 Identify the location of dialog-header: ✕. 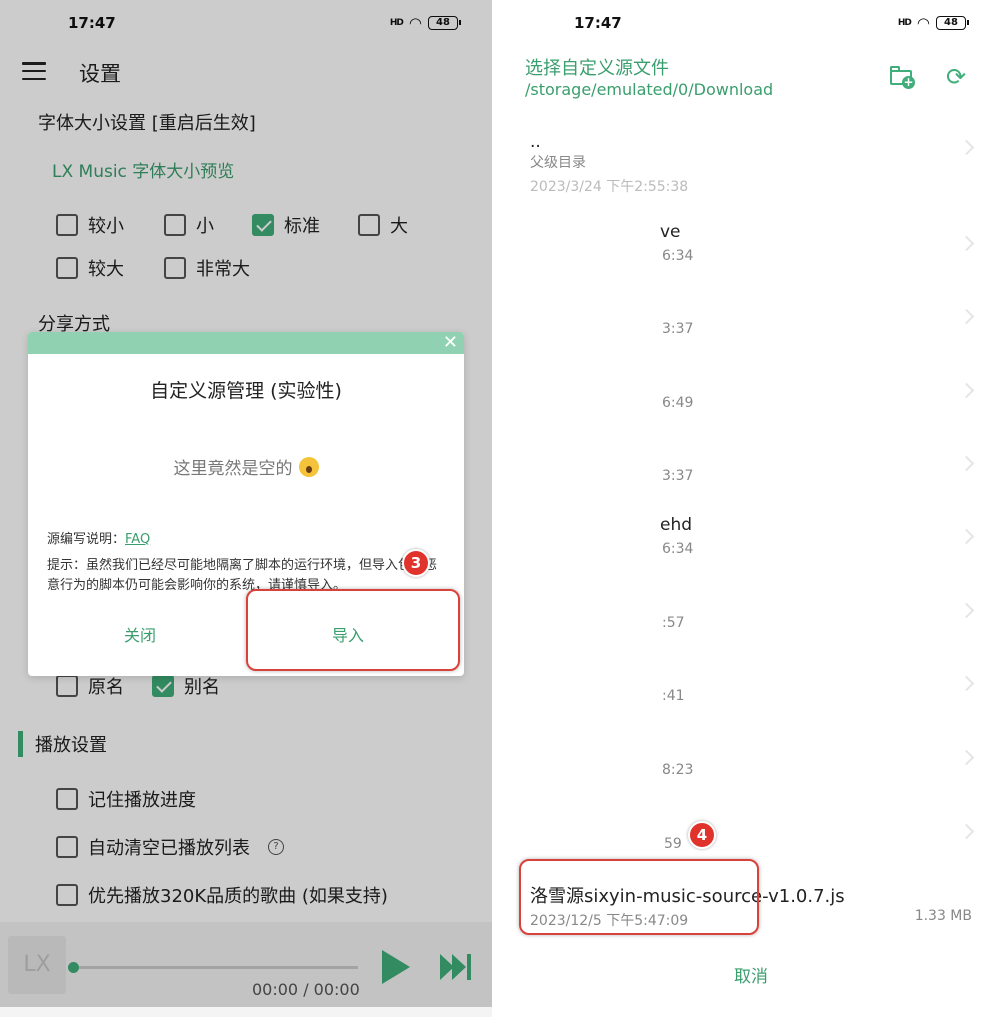
(246, 343).